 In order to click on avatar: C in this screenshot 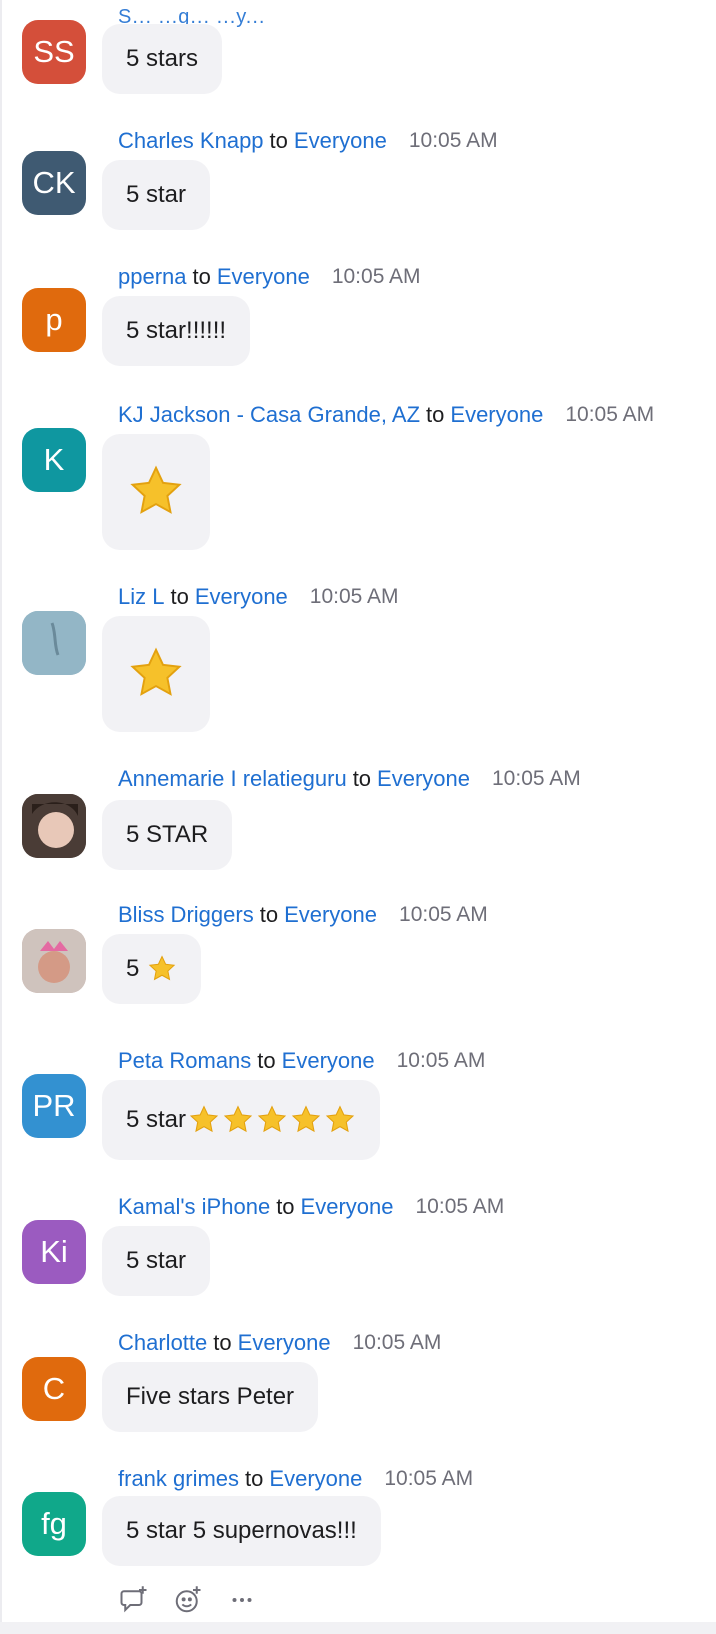, I will do `click(54, 1389)`.